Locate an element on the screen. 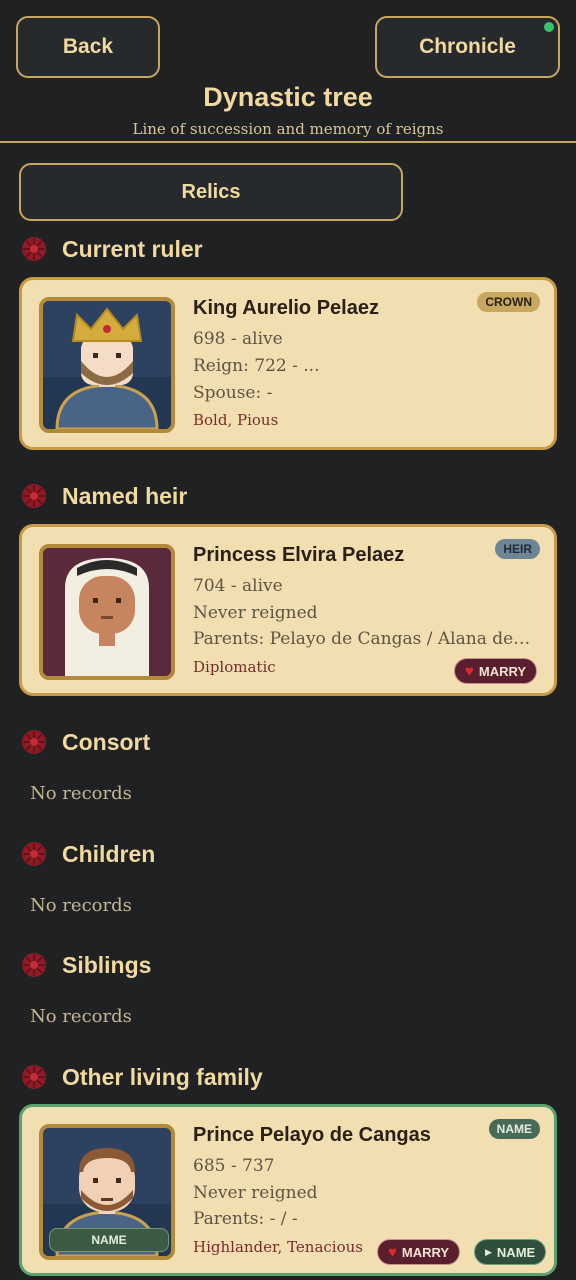 The image size is (576, 1280). bearded-prince-portrait: NAME is located at coordinates (107, 1192).